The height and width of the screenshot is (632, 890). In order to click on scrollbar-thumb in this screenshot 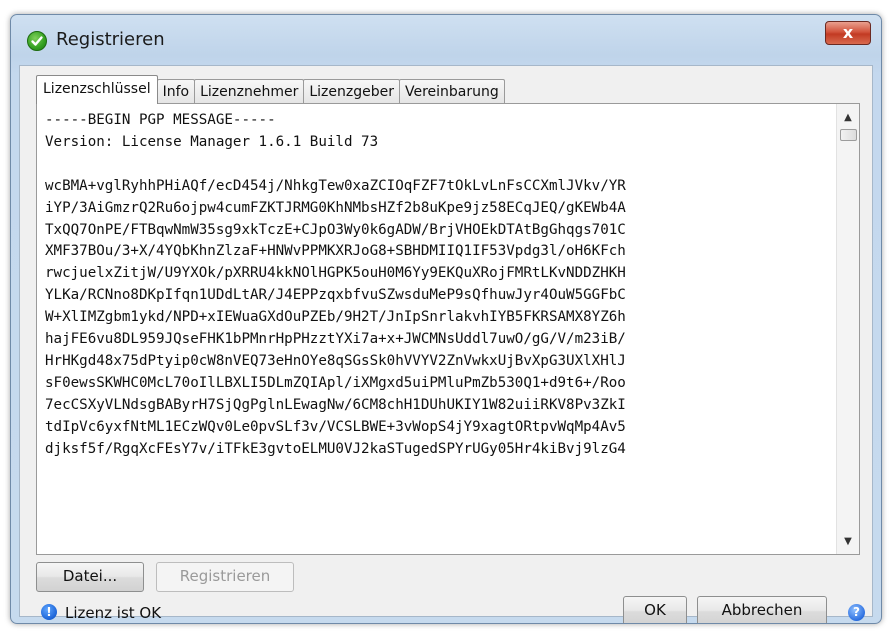, I will do `click(848, 135)`.